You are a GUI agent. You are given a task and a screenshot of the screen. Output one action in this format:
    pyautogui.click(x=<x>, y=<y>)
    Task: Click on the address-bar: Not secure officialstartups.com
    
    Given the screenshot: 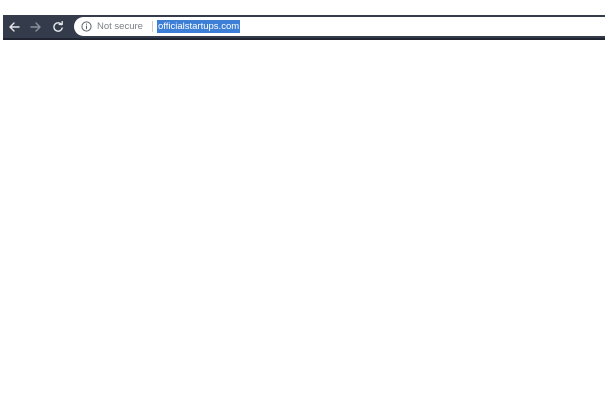 What is the action you would take?
    pyautogui.click(x=339, y=26)
    